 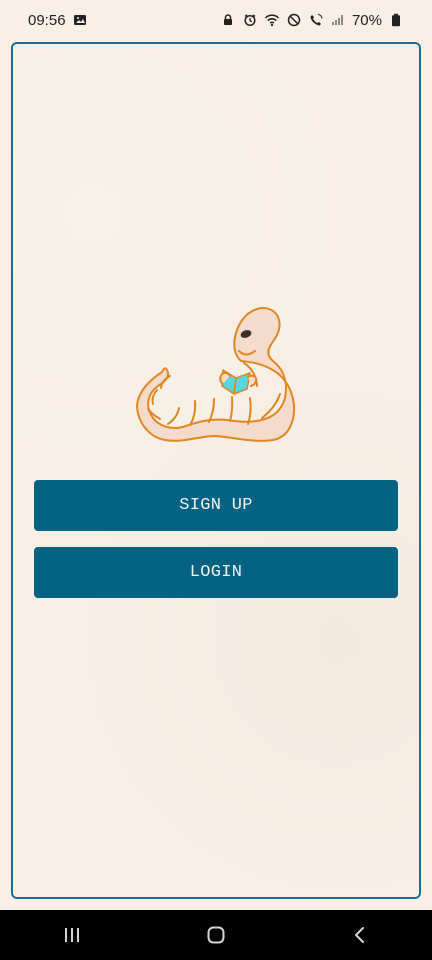 I want to click on image-icon, so click(x=80, y=20).